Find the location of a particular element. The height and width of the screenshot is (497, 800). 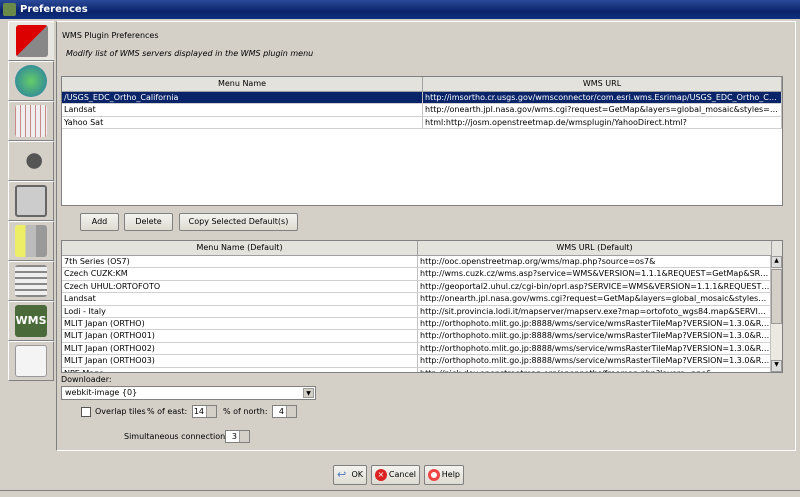

ok-label: OK is located at coordinates (357, 474).